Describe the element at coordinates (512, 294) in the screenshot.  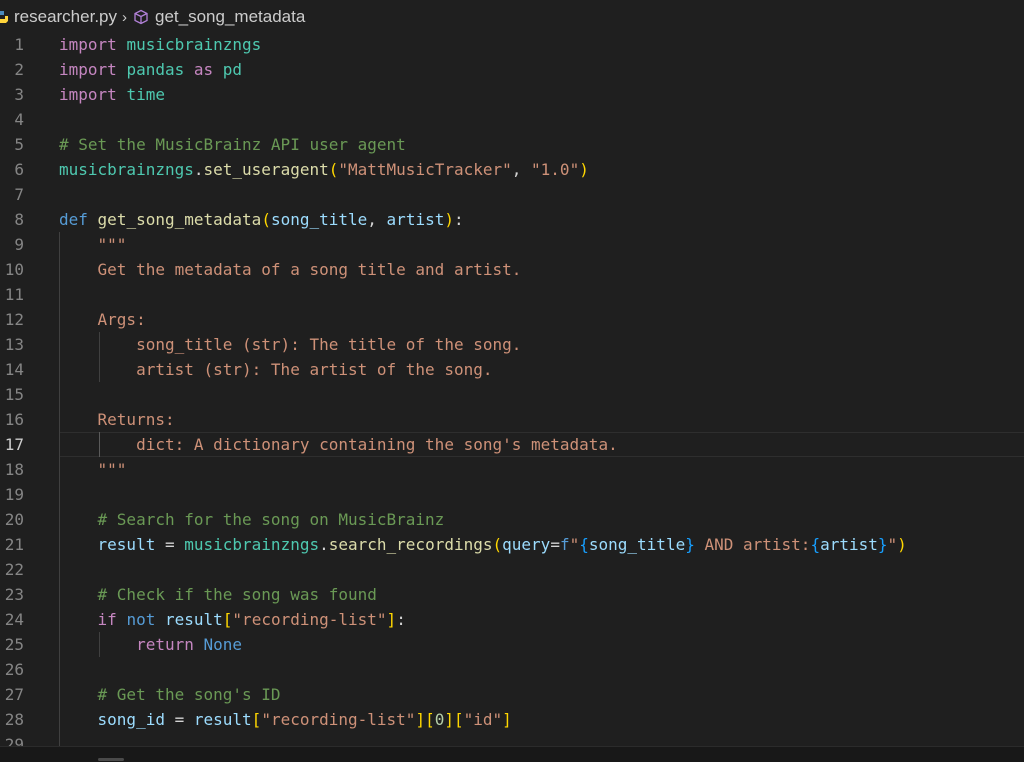
I see `code-line: 11` at that location.